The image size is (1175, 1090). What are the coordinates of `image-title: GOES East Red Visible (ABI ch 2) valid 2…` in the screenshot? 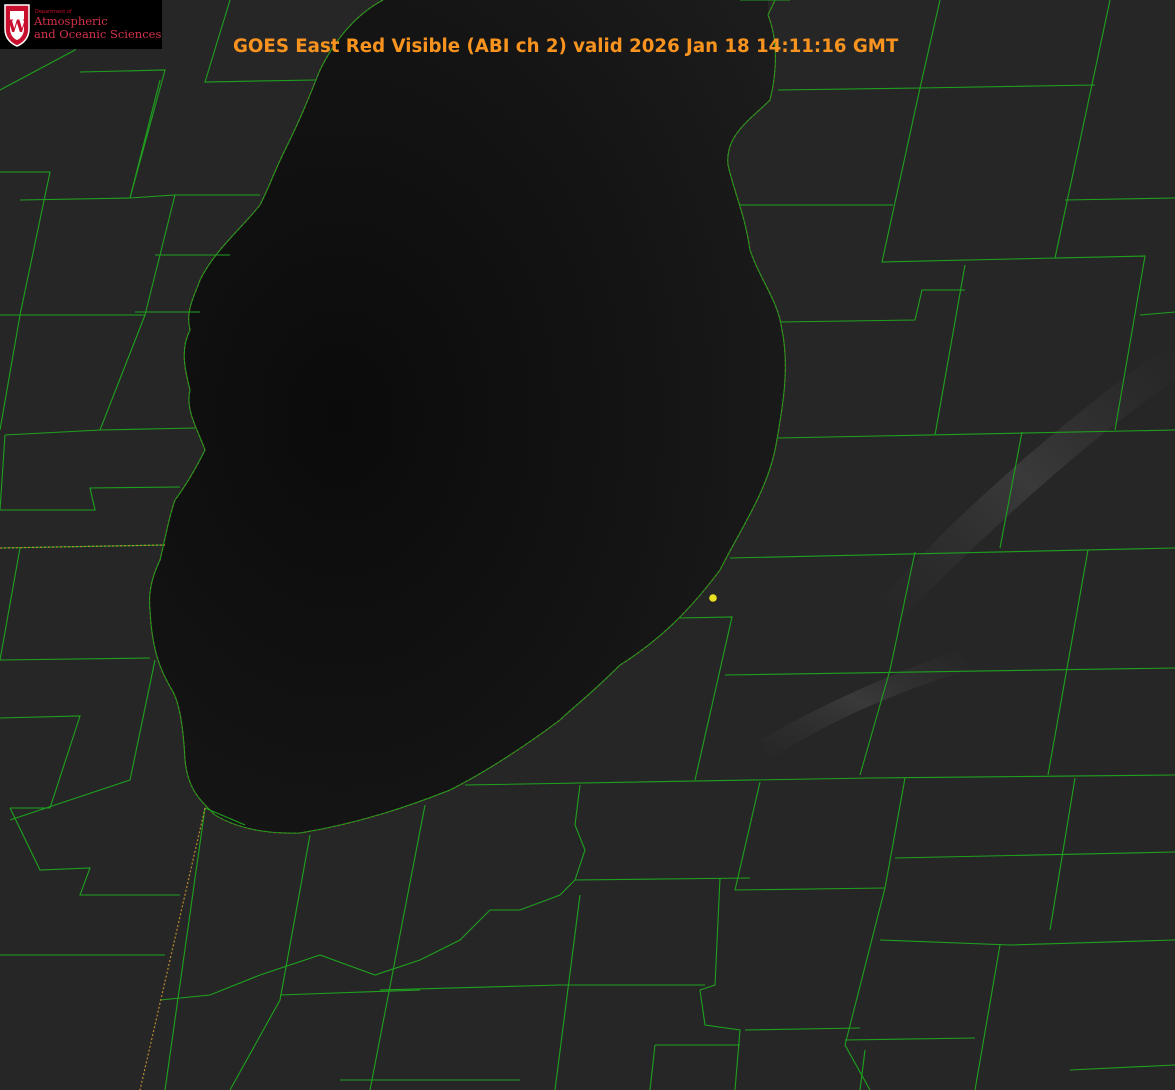 It's located at (566, 46).